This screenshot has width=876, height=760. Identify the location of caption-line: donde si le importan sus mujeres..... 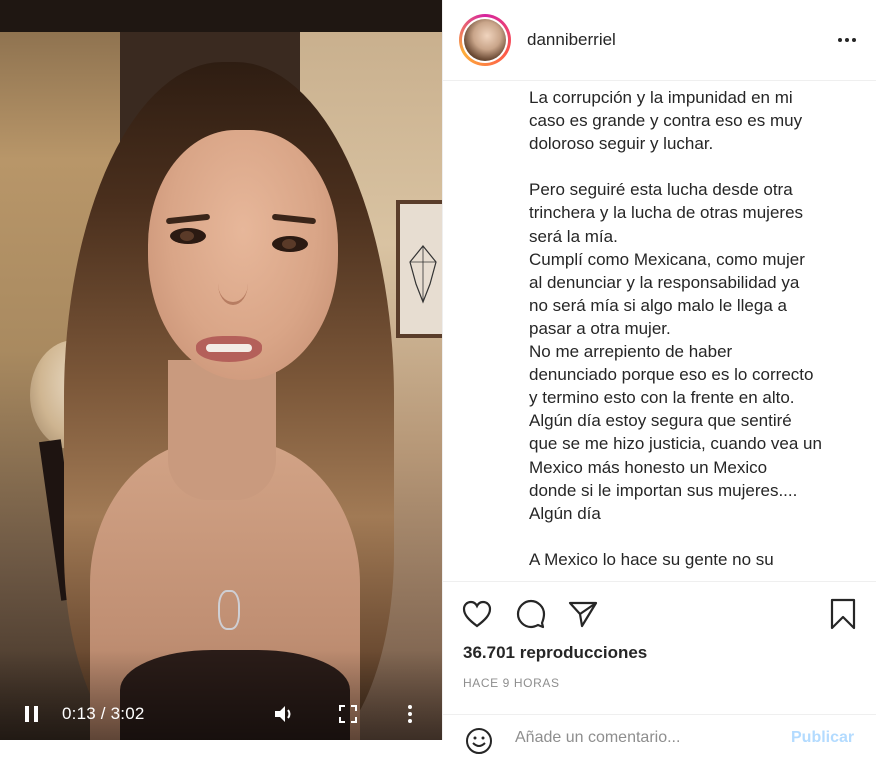
(663, 490).